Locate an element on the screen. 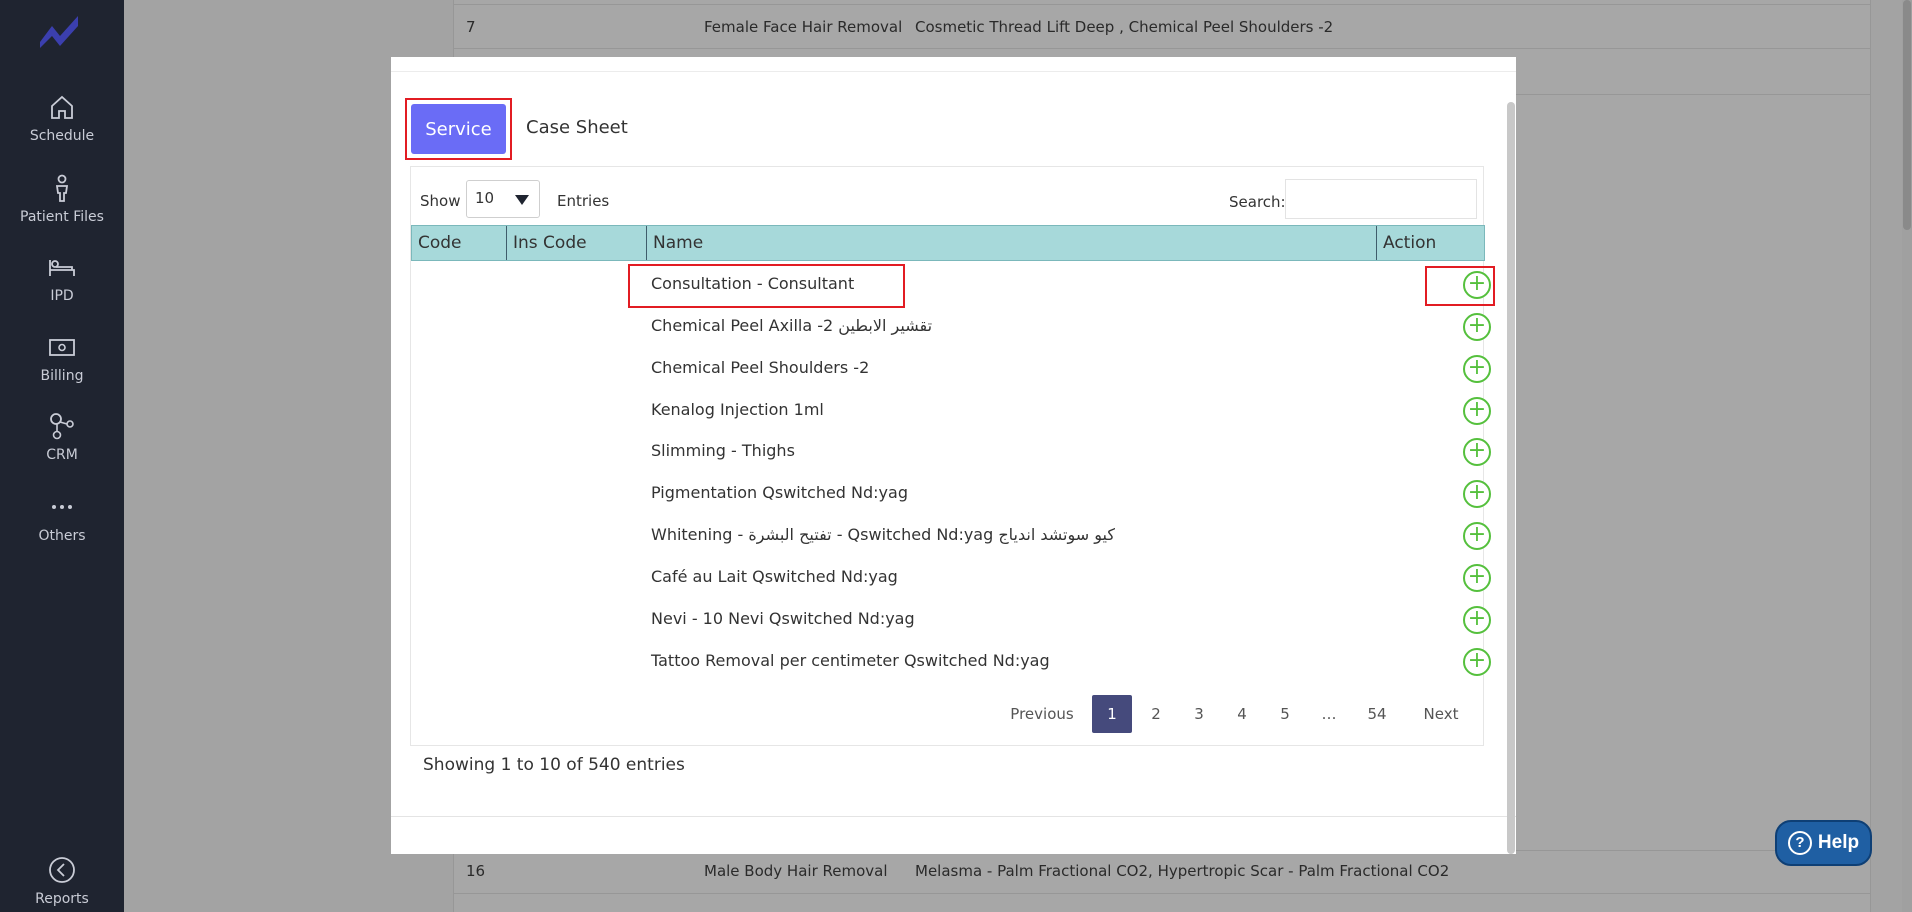  sidebar-item-label: Schedule is located at coordinates (62, 136).